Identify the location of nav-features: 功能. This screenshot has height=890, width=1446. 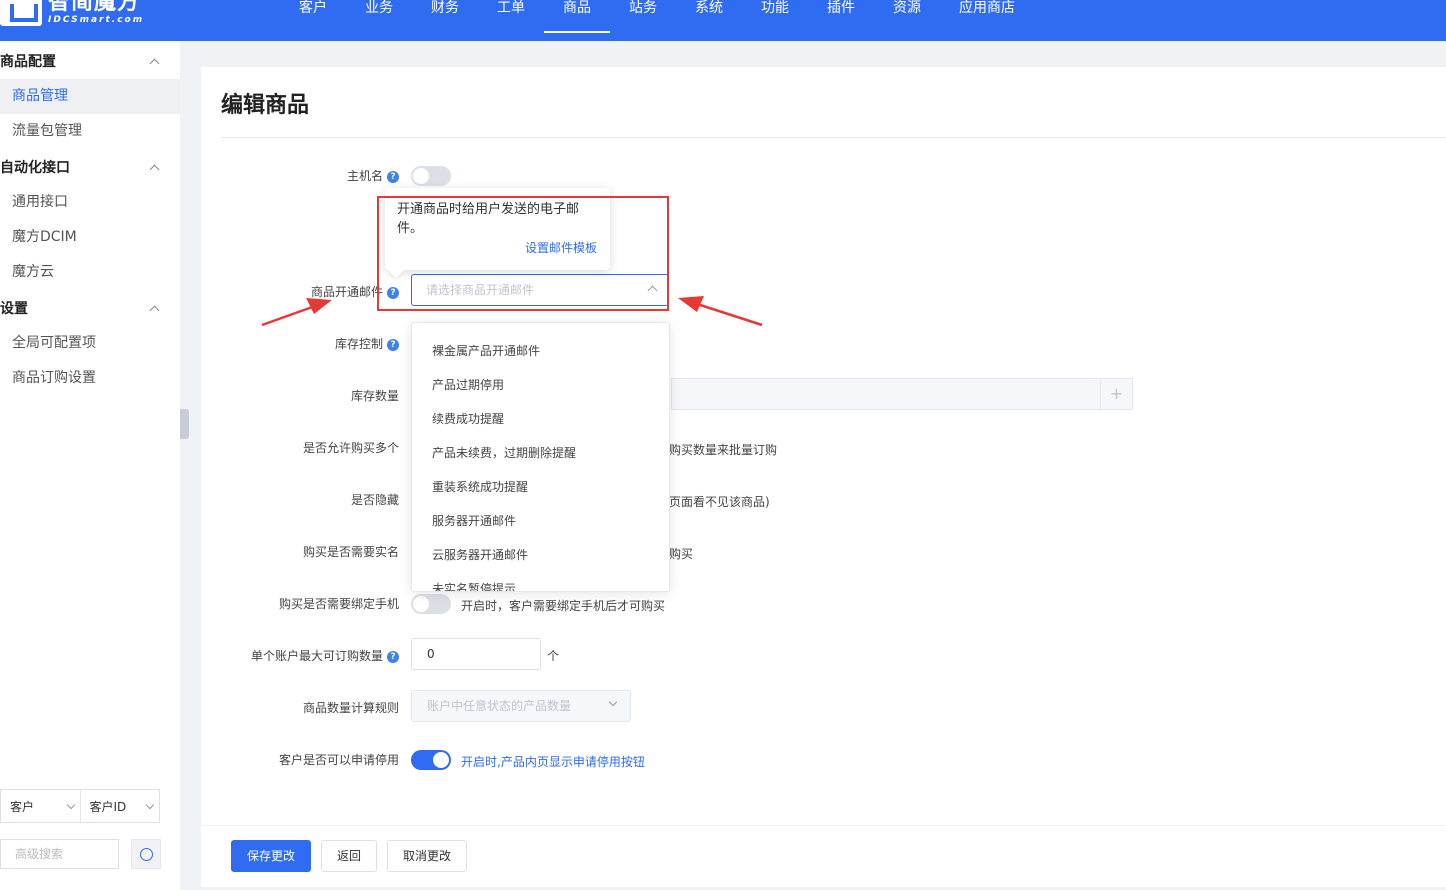
(775, 17).